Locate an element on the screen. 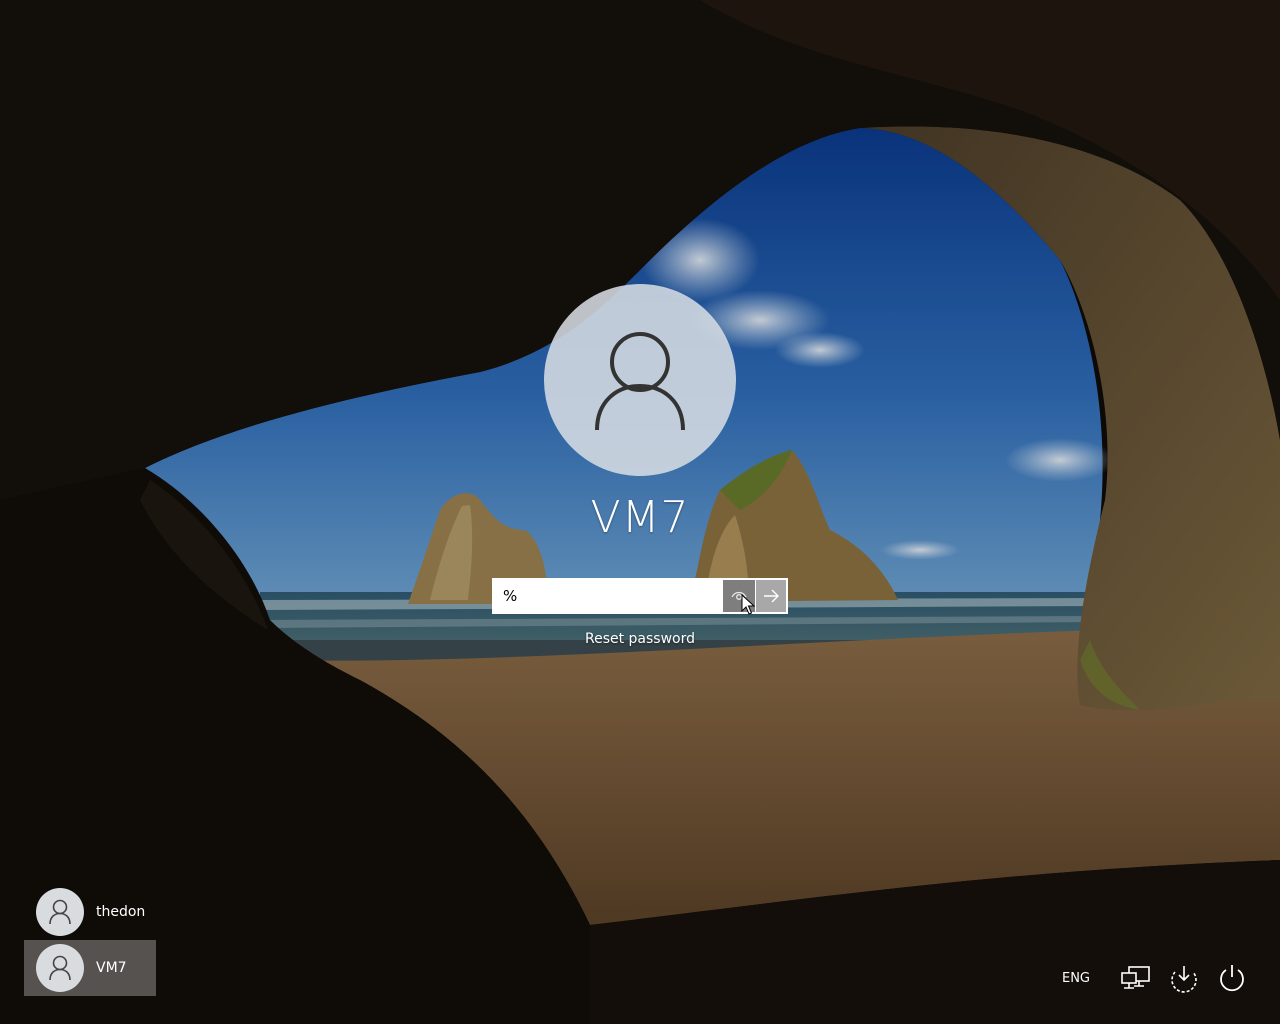 This screenshot has height=1024, width=1280. username-title: VM7 is located at coordinates (640, 517).